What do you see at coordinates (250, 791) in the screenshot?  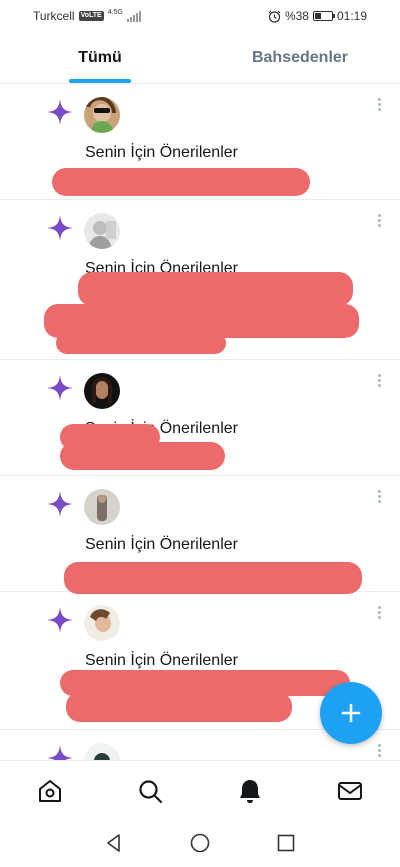 I see `bell-icon` at bounding box center [250, 791].